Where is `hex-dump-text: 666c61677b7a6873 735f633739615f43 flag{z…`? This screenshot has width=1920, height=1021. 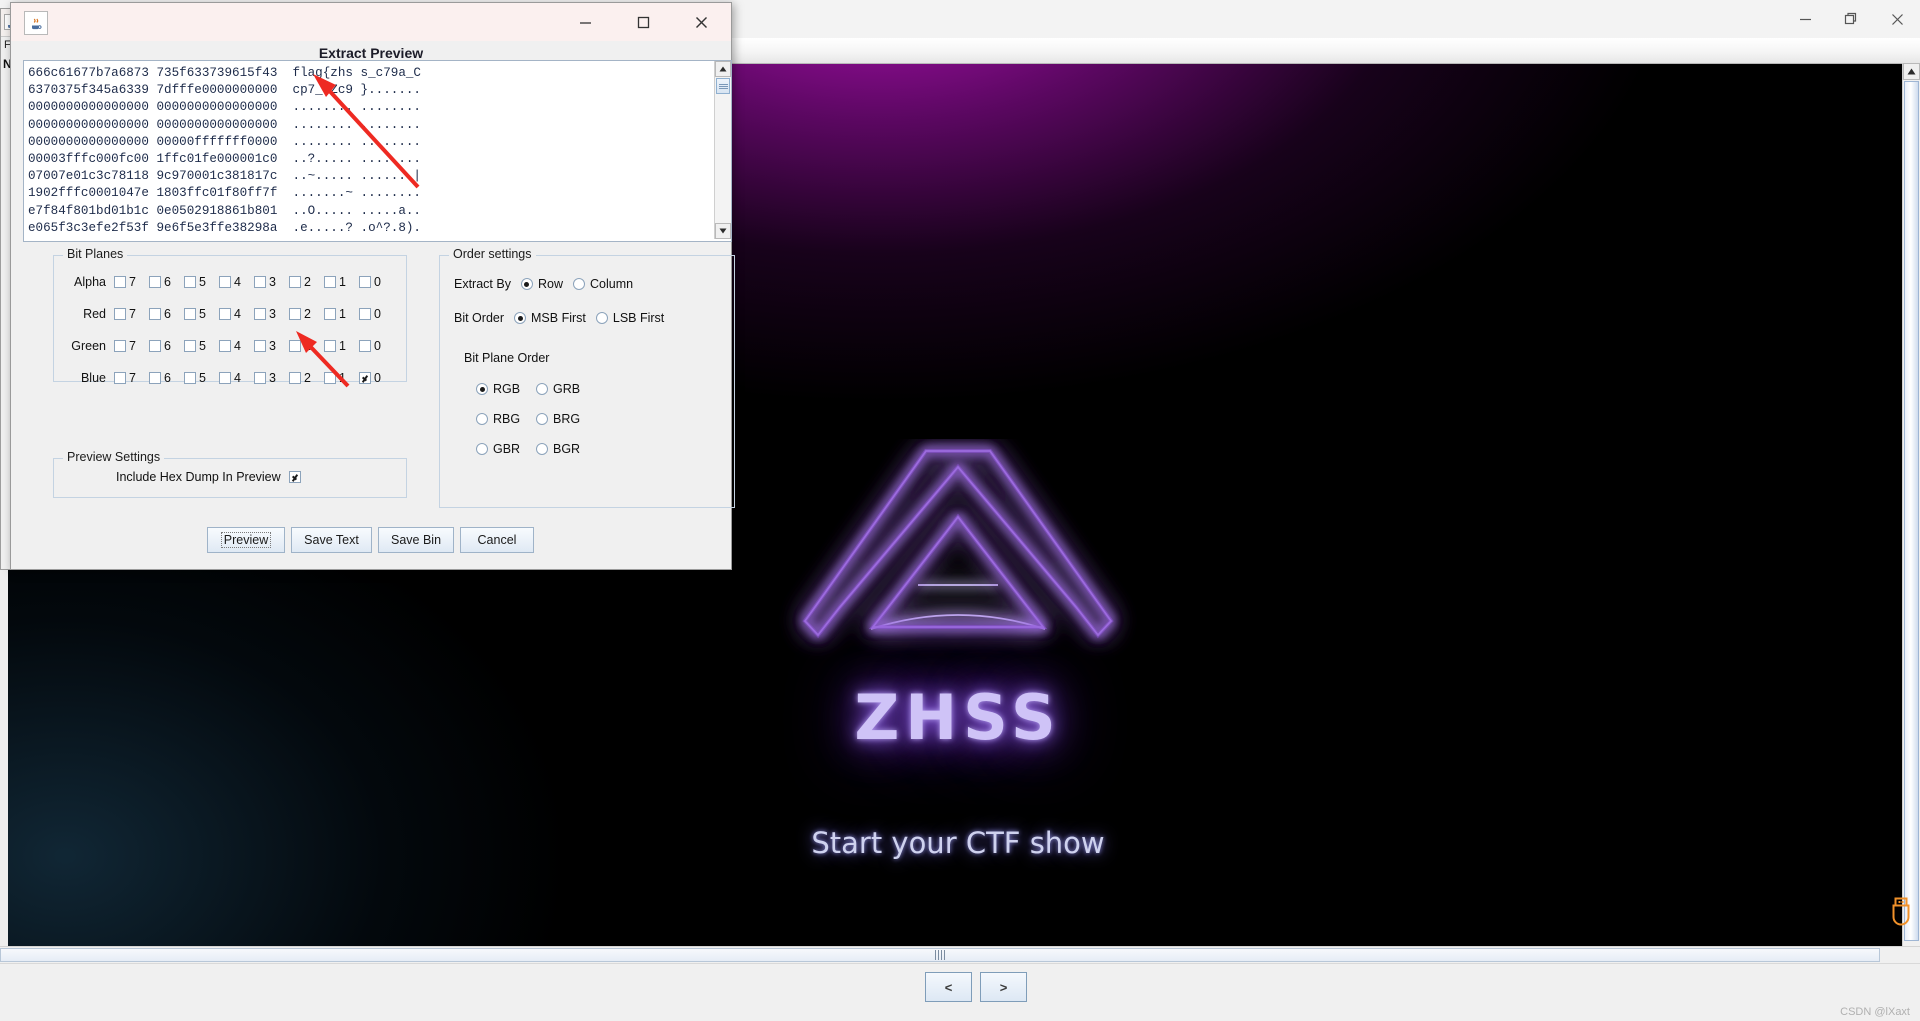
hex-dump-text: 666c61677b7a6873 735f633739615f43 flag{z… is located at coordinates (367, 150).